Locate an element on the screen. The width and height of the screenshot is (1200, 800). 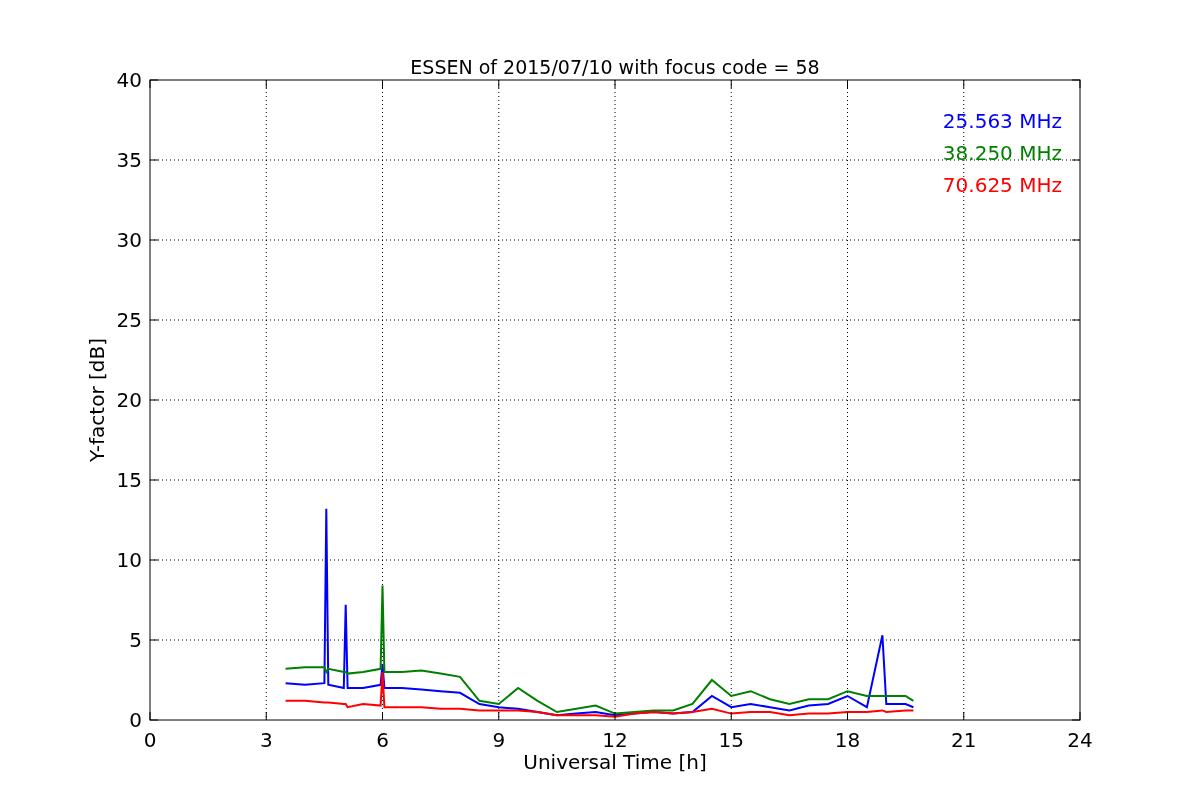
x-tick-label: 12 is located at coordinates (615, 740).